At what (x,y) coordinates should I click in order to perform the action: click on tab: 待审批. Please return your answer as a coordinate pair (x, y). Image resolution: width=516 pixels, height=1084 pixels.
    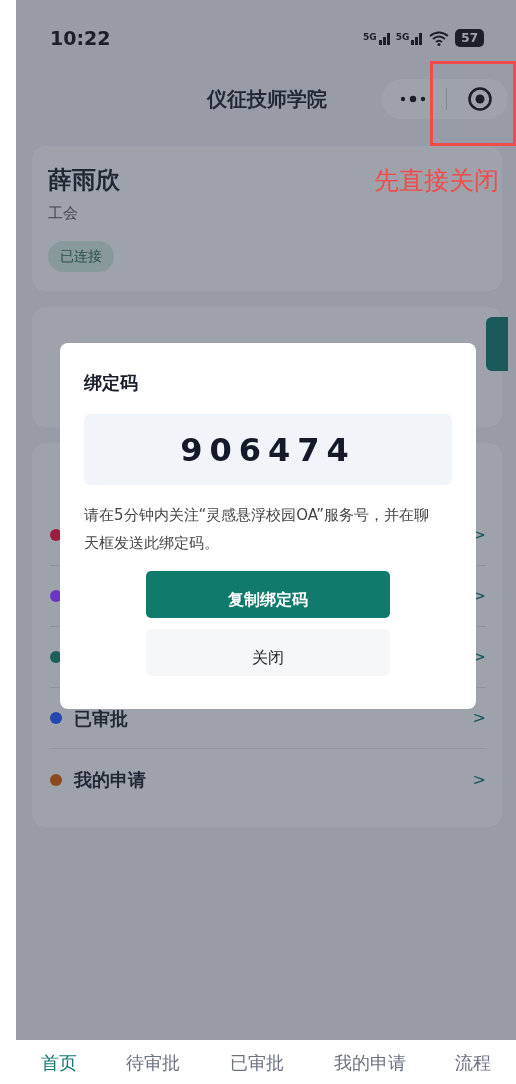
    Looking at the image, I should click on (153, 1062).